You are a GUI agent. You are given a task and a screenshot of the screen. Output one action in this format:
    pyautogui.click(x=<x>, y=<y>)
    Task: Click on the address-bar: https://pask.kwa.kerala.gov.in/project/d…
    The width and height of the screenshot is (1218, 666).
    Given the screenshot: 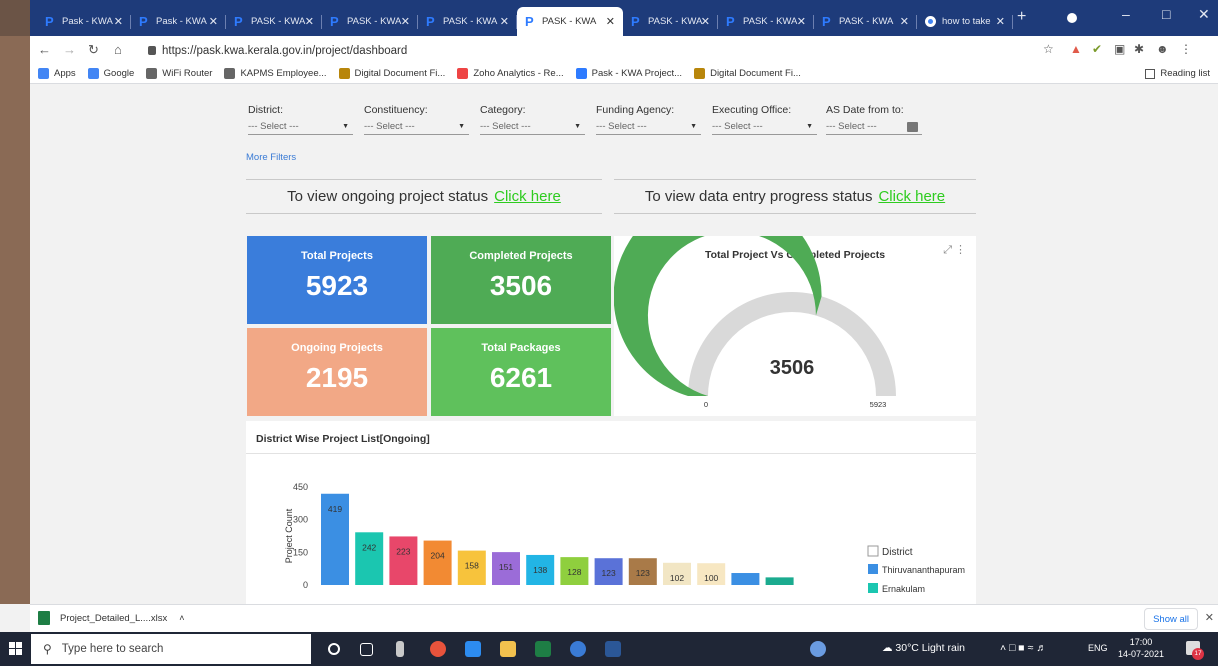 What is the action you would take?
    pyautogui.click(x=617, y=50)
    